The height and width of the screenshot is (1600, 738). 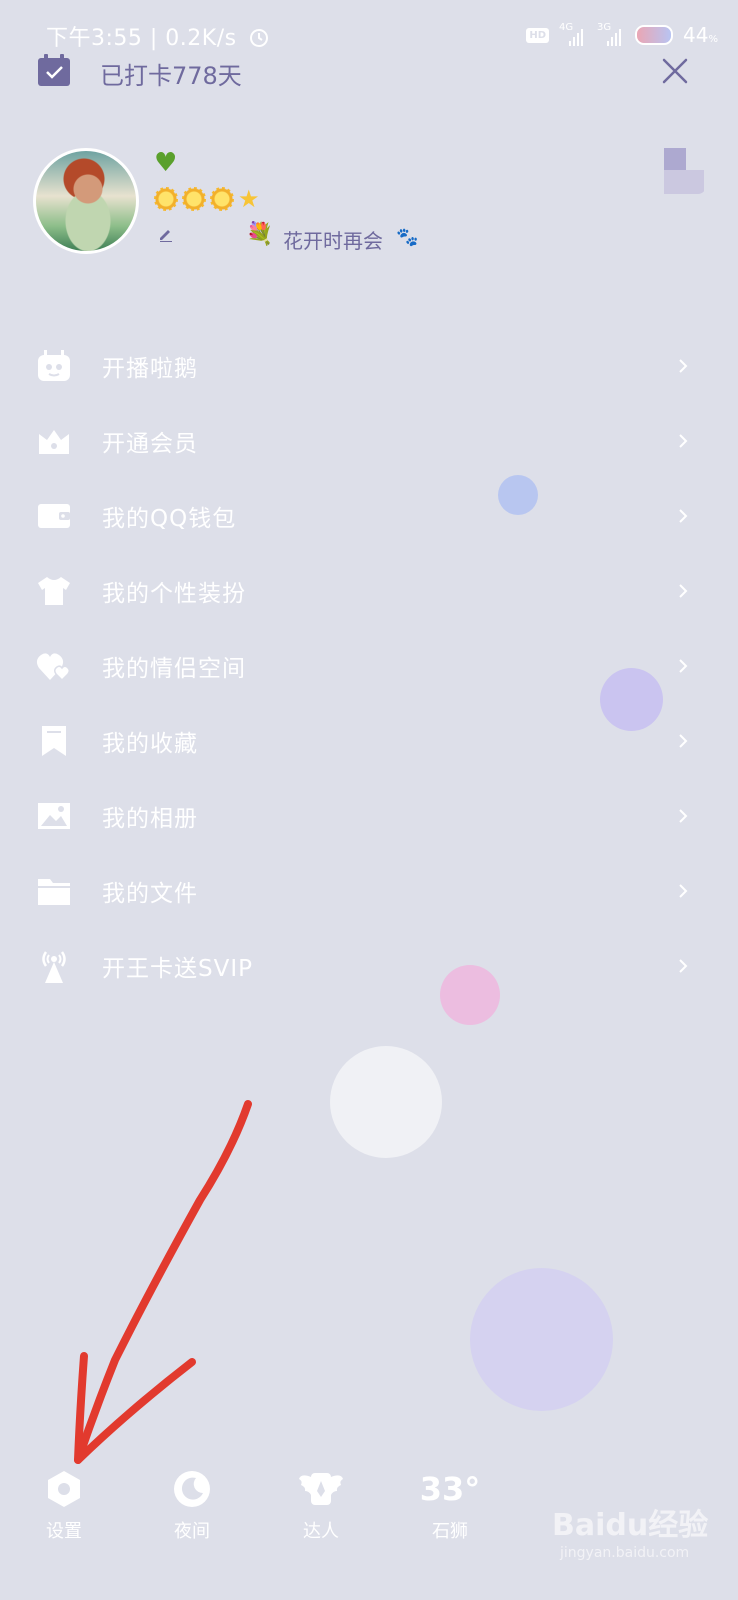 I want to click on menu-item-album: 我的相册, so click(x=369, y=815).